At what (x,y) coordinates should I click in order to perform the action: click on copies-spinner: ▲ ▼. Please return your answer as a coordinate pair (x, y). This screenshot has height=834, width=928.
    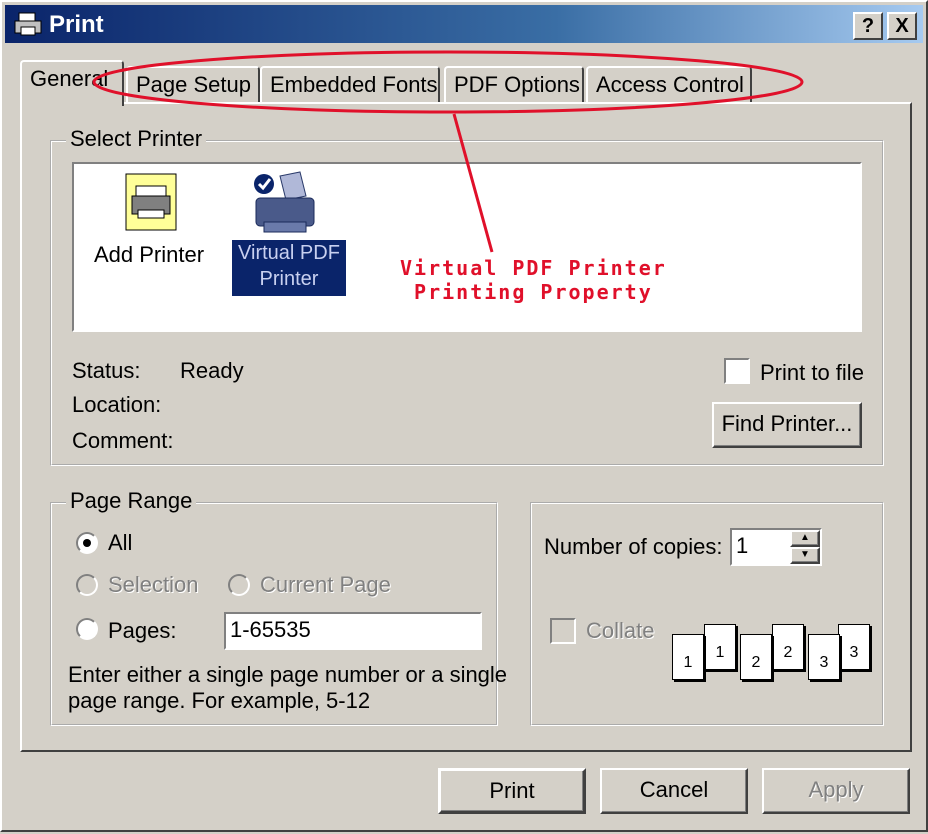
    Looking at the image, I should click on (805, 547).